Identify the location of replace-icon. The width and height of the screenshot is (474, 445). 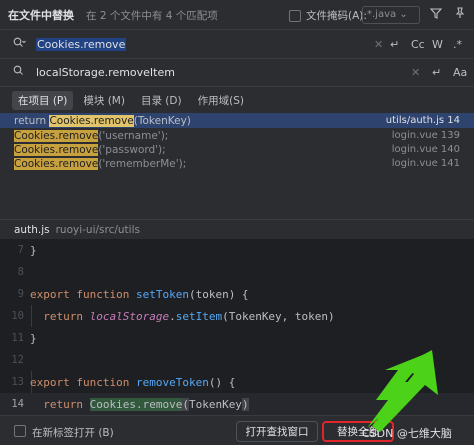
(19, 72).